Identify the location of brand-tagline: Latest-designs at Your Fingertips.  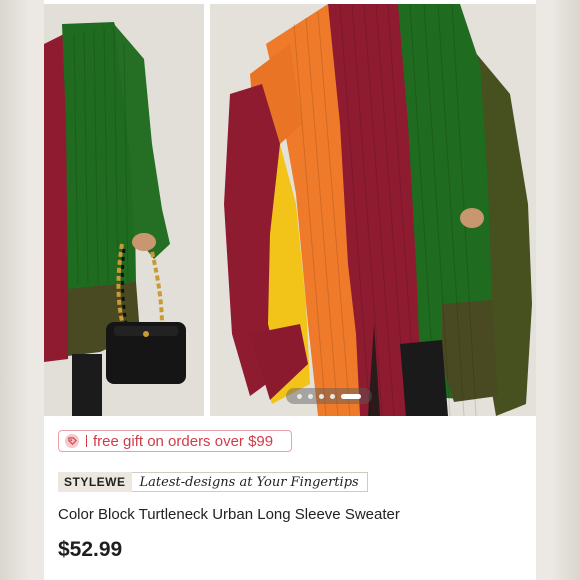
(249, 482).